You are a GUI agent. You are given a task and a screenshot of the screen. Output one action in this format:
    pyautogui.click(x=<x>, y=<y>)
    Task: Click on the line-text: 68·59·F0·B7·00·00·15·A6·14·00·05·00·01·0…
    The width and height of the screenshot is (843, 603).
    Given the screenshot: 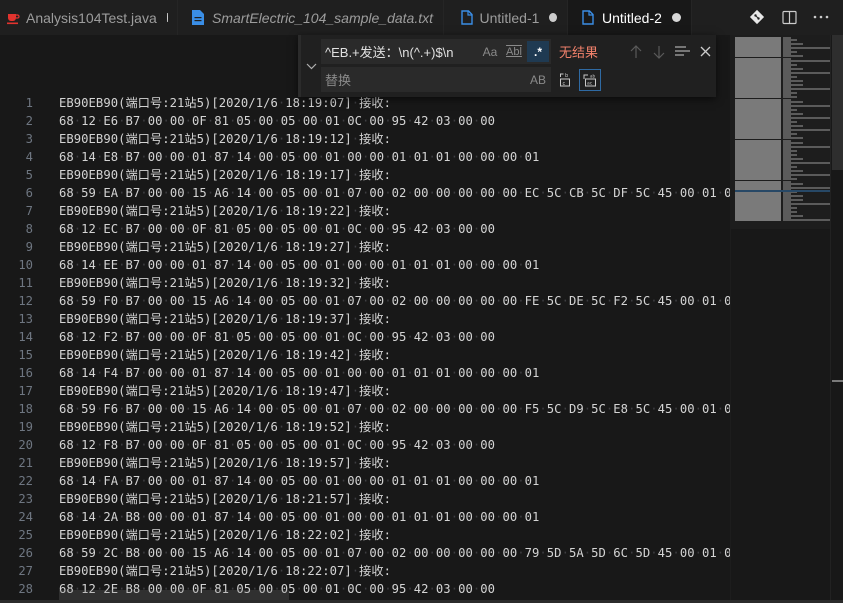 What is the action you would take?
    pyautogui.click(x=399, y=301)
    